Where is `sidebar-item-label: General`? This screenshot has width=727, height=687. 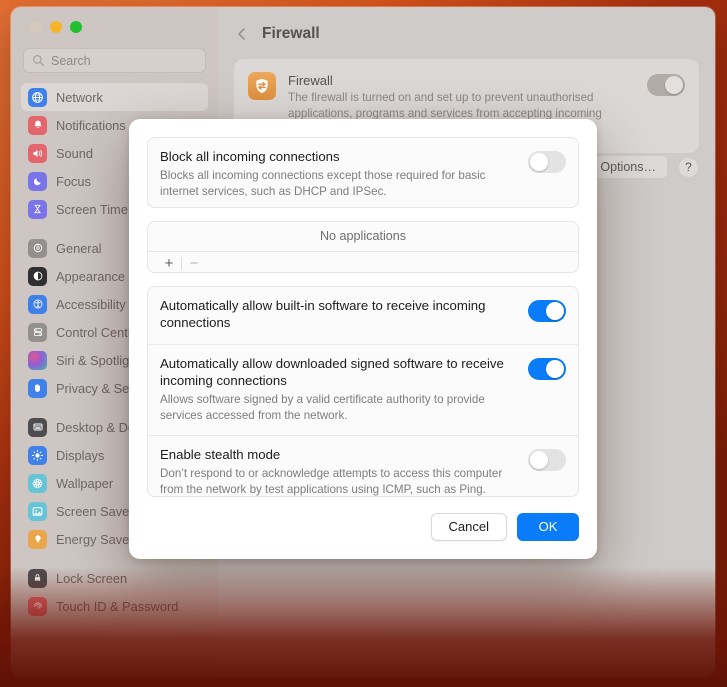
sidebar-item-label: General is located at coordinates (79, 248).